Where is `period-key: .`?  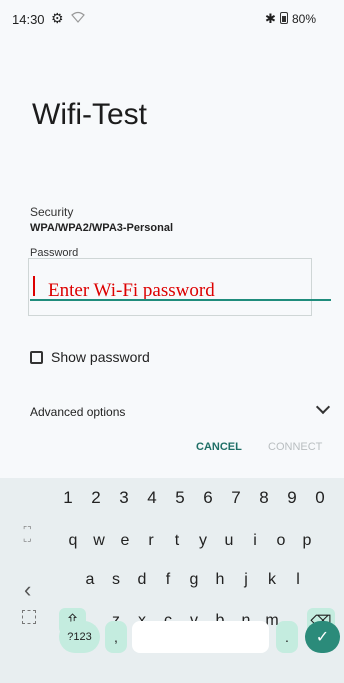 period-key: . is located at coordinates (287, 637).